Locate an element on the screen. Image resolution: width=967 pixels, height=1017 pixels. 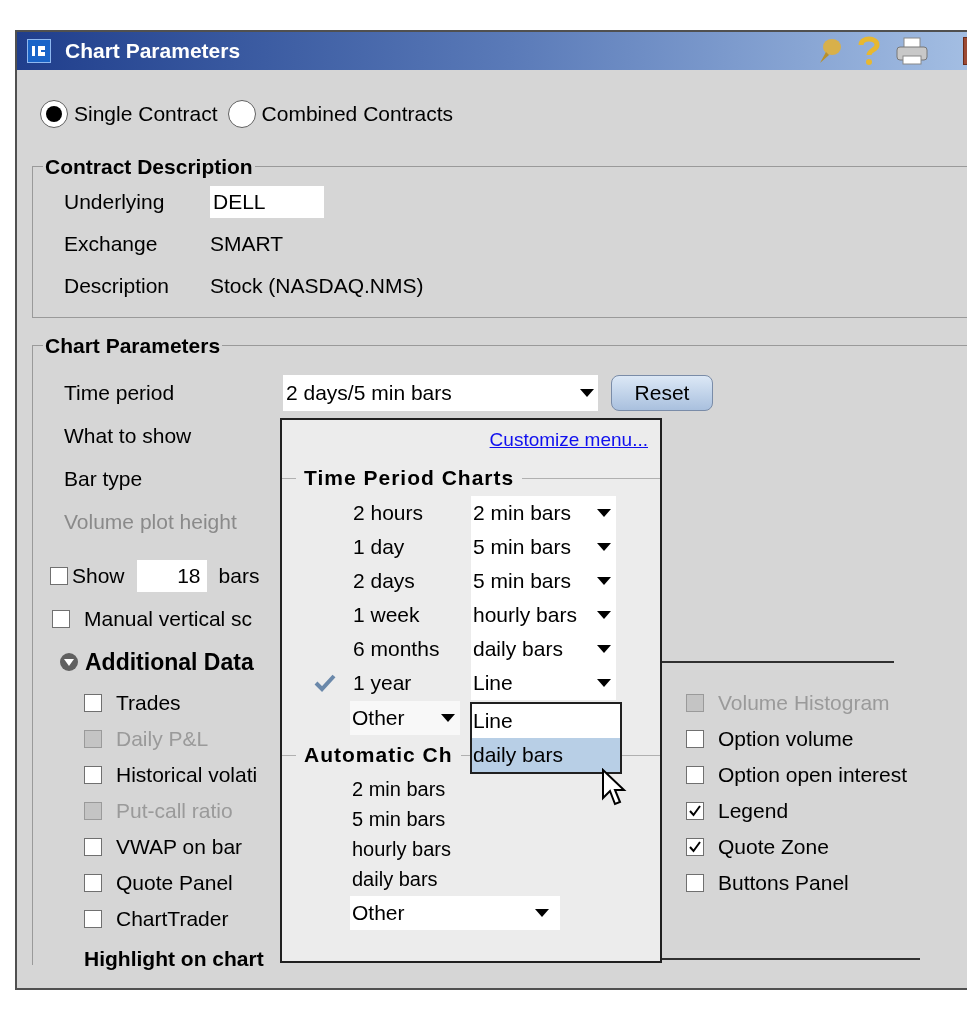
checkbox-label: Historical volati is located at coordinates (187, 775).